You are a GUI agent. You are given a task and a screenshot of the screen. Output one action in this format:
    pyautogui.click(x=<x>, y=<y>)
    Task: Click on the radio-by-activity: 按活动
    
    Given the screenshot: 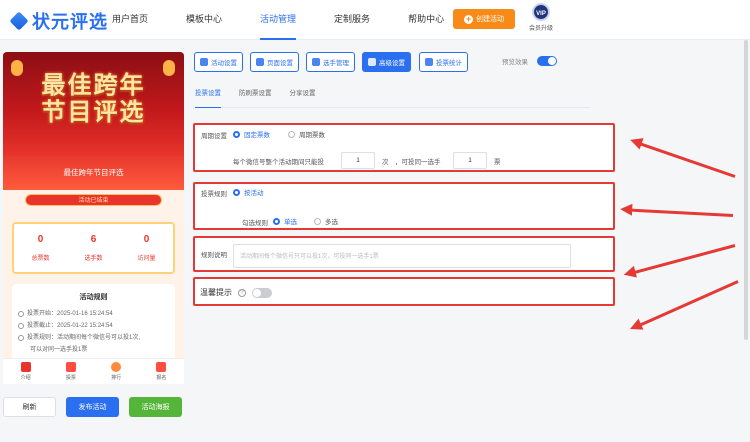 What is the action you would take?
    pyautogui.click(x=248, y=192)
    